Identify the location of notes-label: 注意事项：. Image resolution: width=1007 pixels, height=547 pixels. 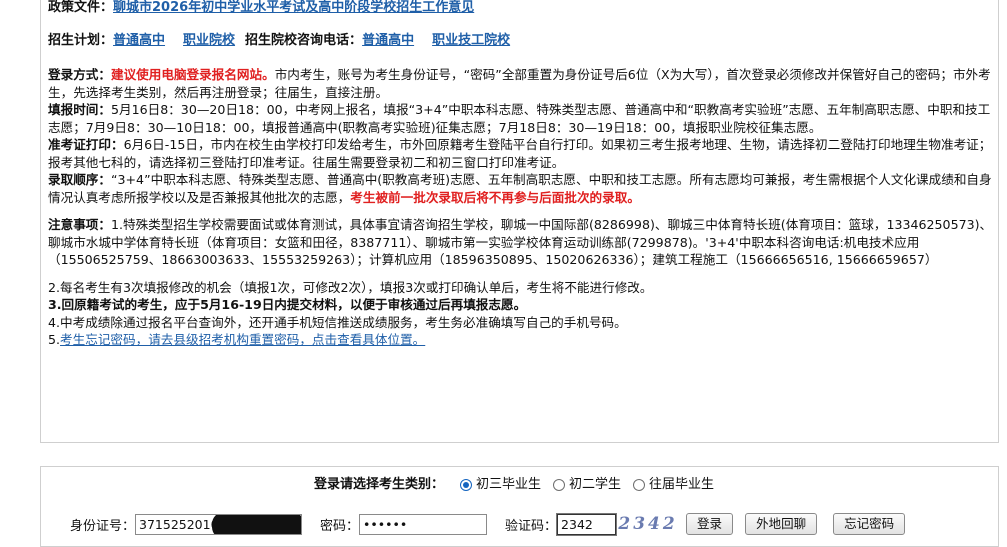
(79, 224).